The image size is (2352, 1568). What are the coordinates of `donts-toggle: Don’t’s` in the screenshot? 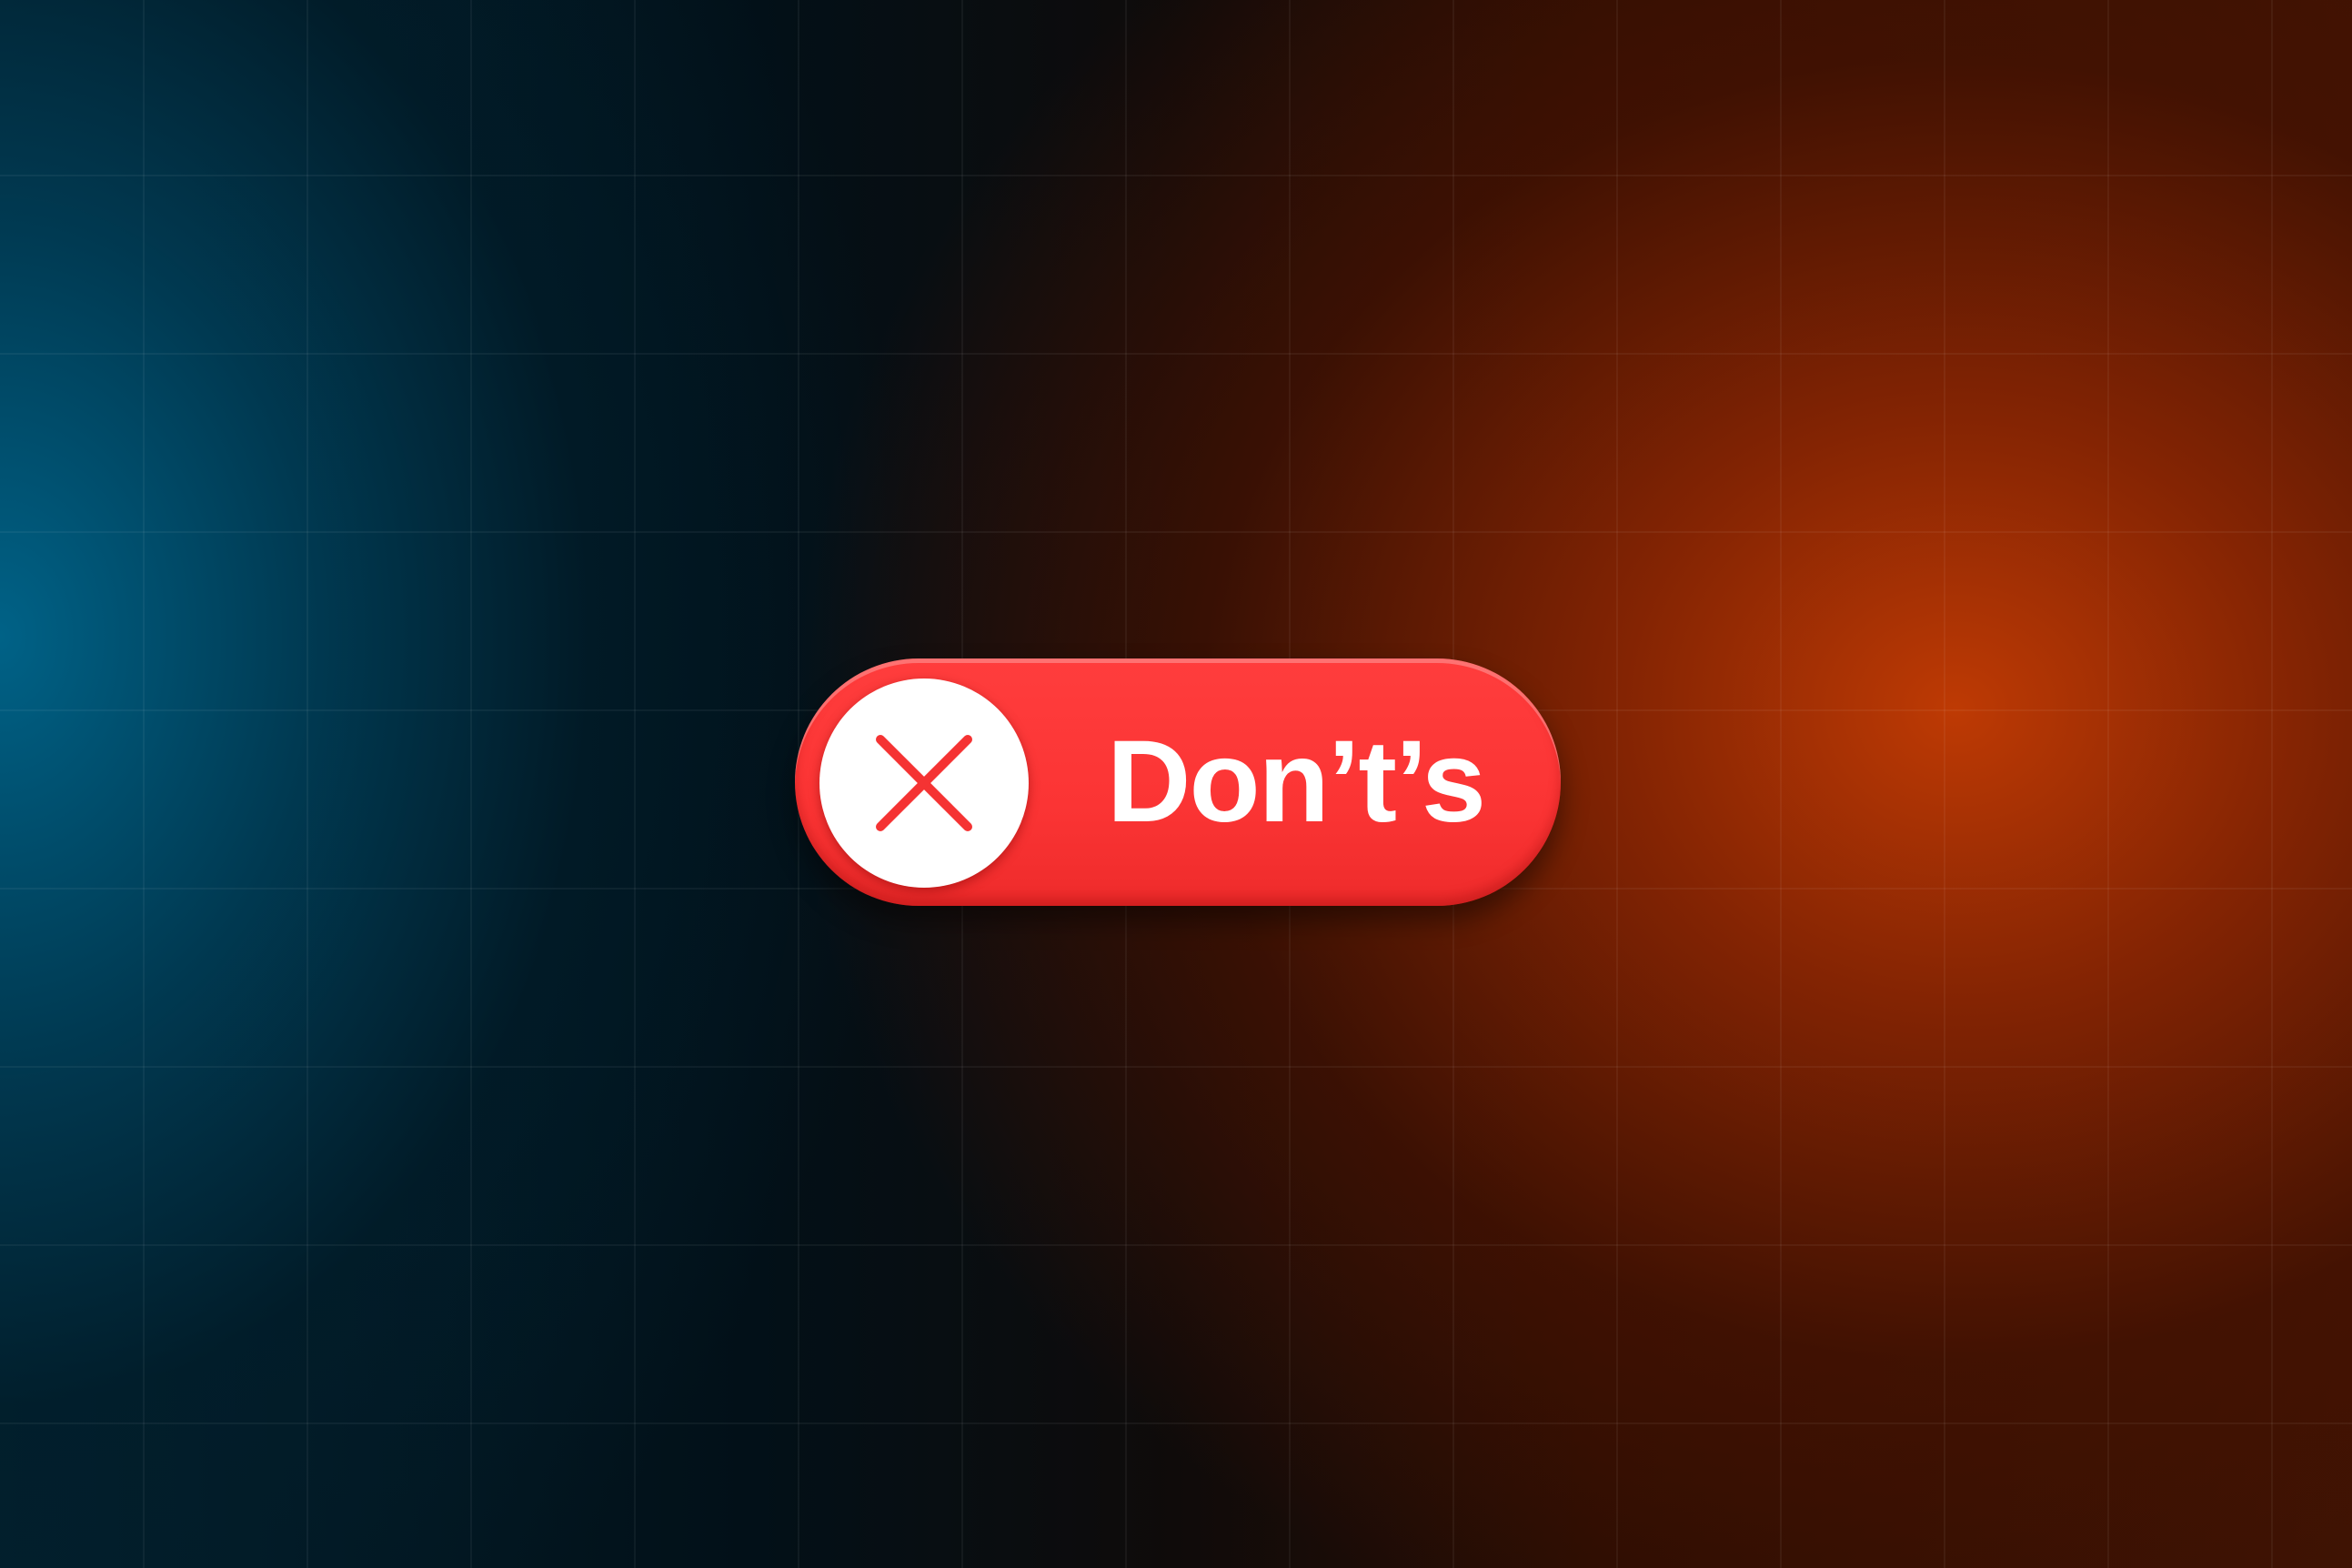 It's located at (1178, 782).